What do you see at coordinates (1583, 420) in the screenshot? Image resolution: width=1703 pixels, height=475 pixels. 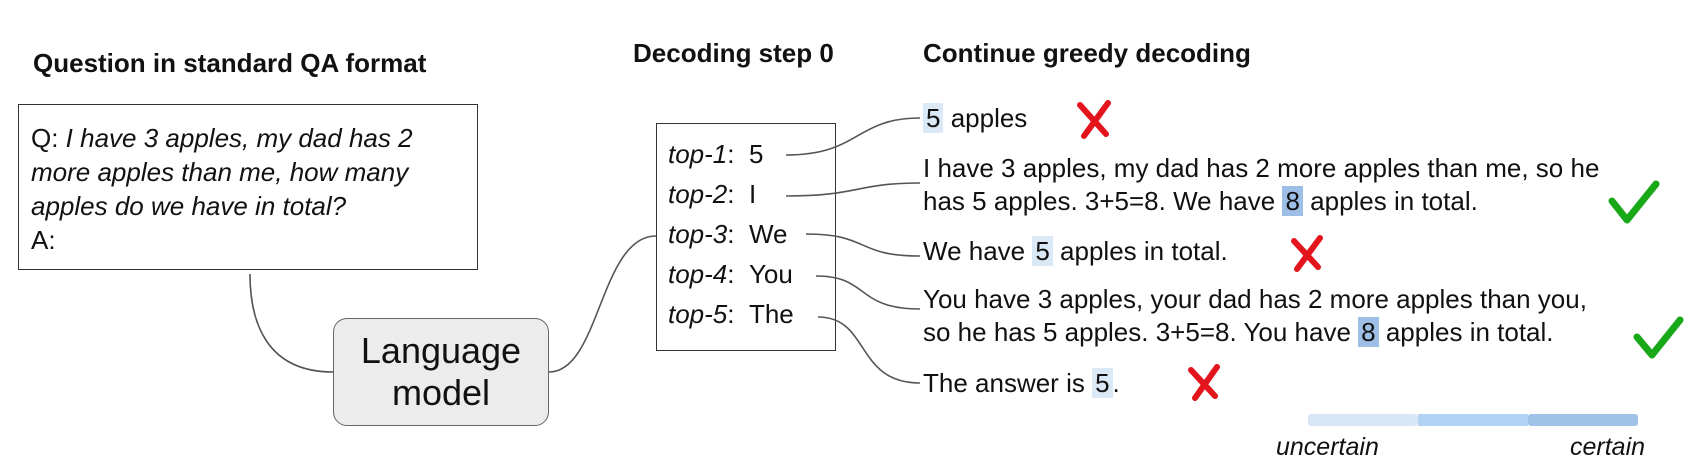 I see `legend-segment-high` at bounding box center [1583, 420].